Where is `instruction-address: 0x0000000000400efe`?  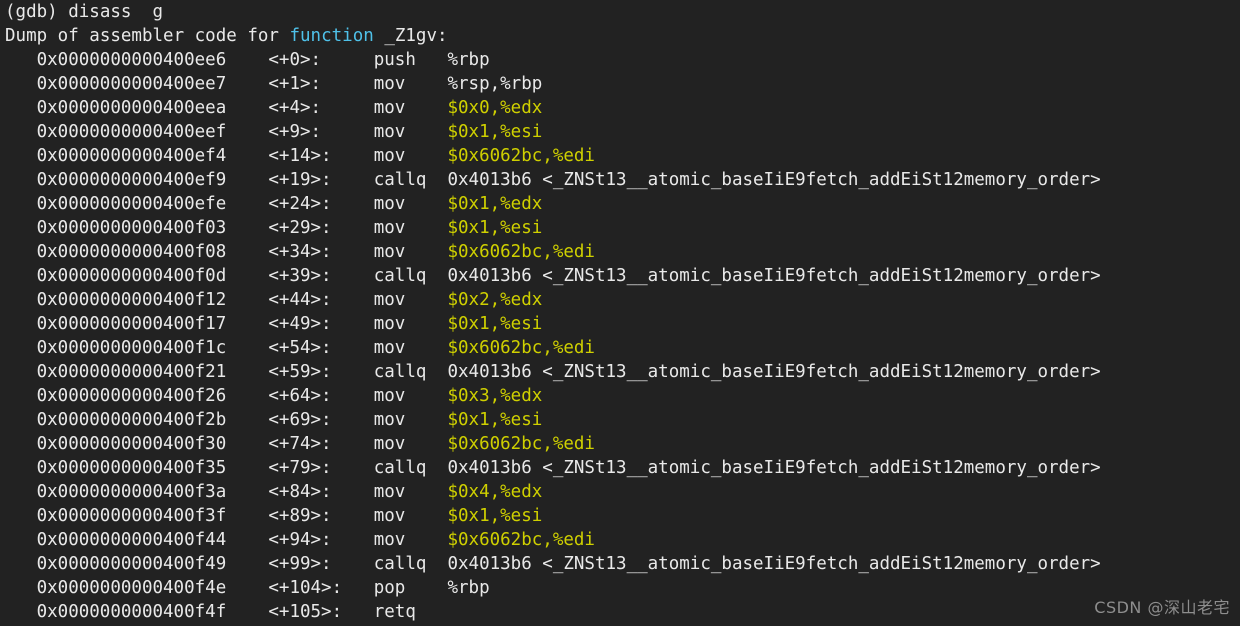 instruction-address: 0x0000000000400efe is located at coordinates (131, 204).